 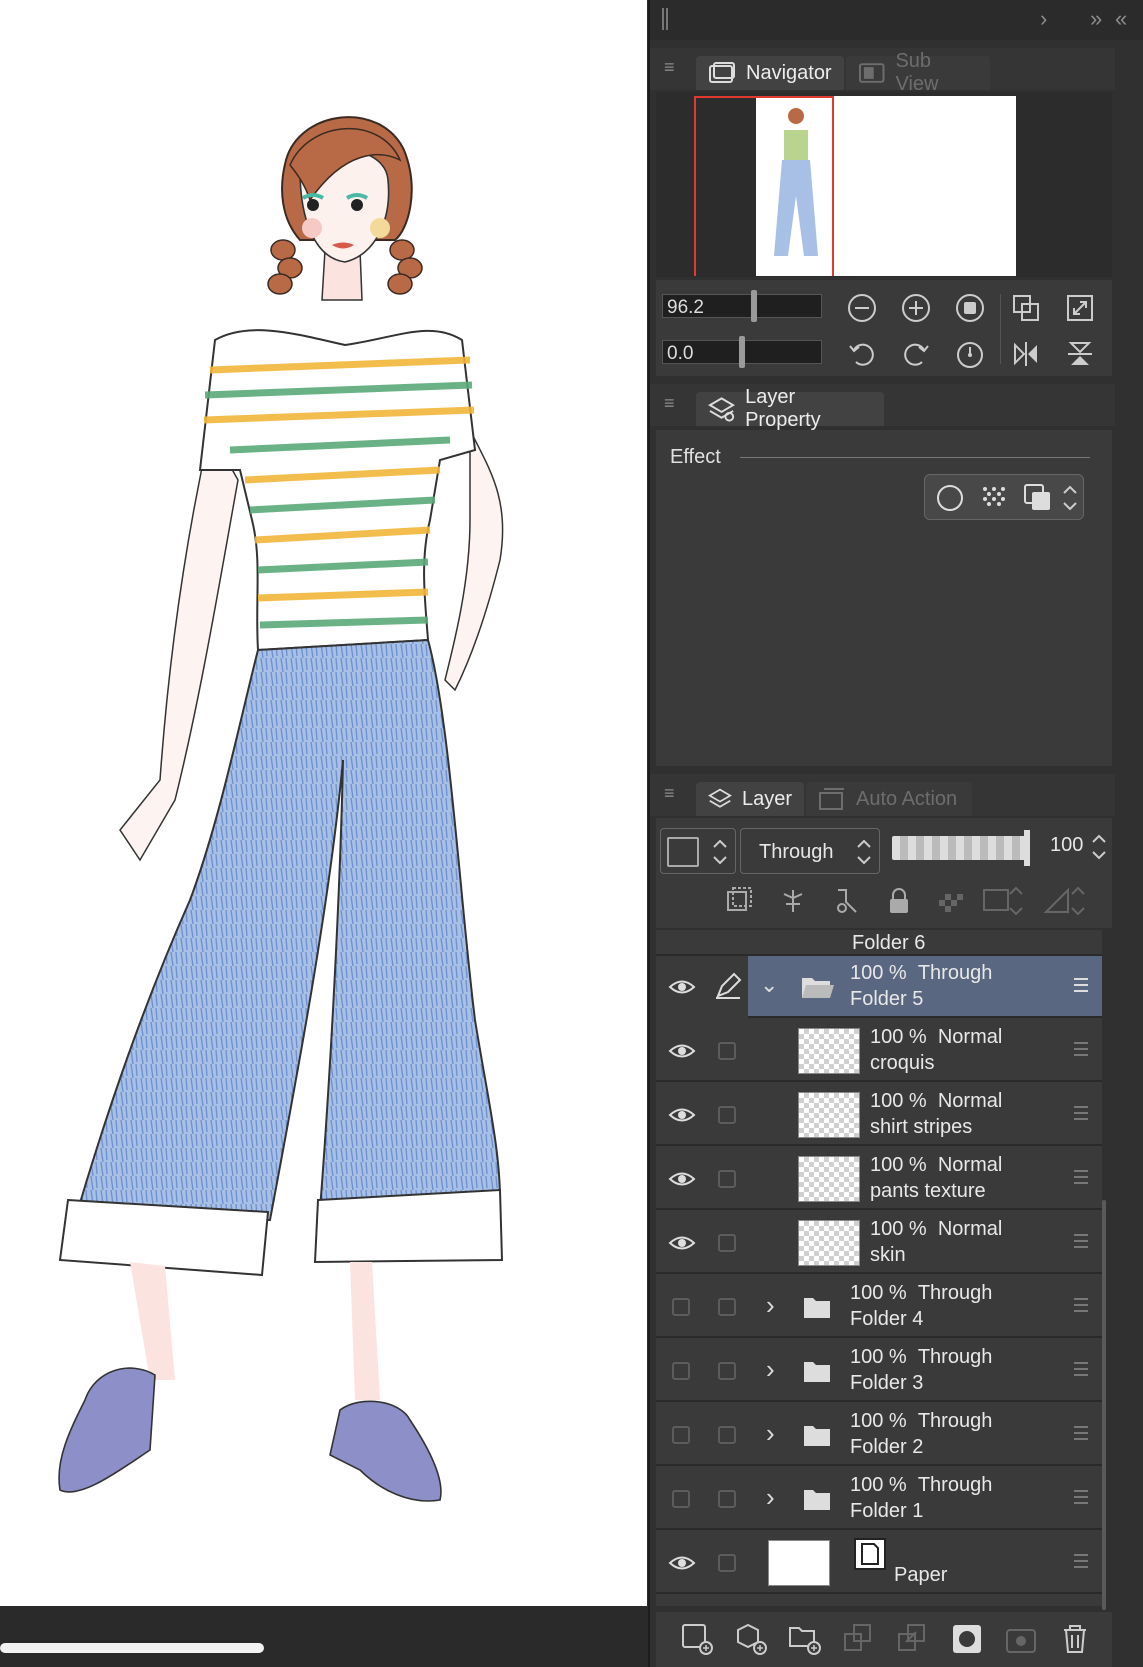 I want to click on layer-row-skin: 100 % Normal skin, so click(x=879, y=1243).